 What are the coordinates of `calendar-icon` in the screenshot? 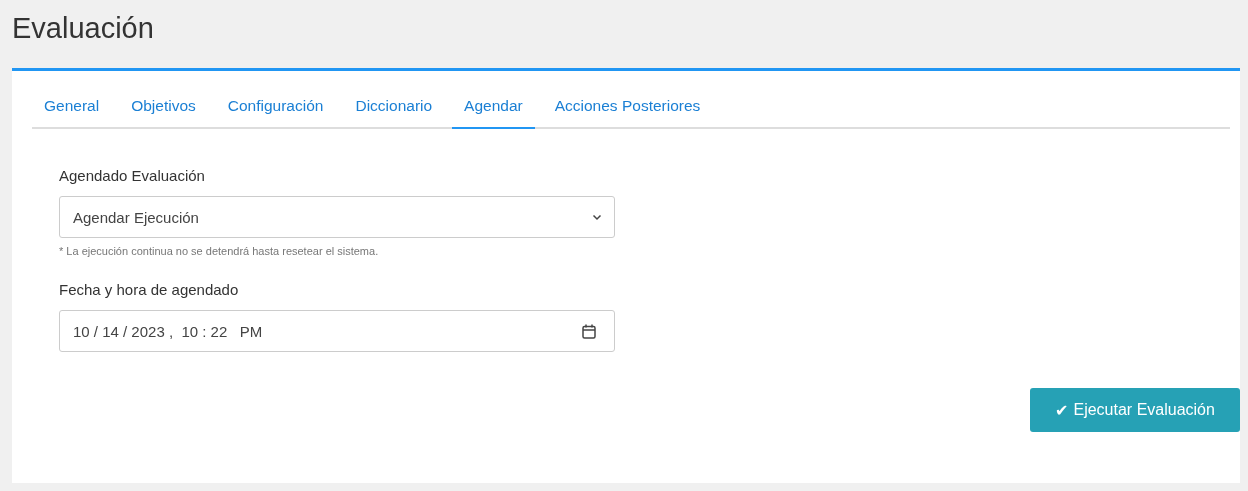 It's located at (589, 331).